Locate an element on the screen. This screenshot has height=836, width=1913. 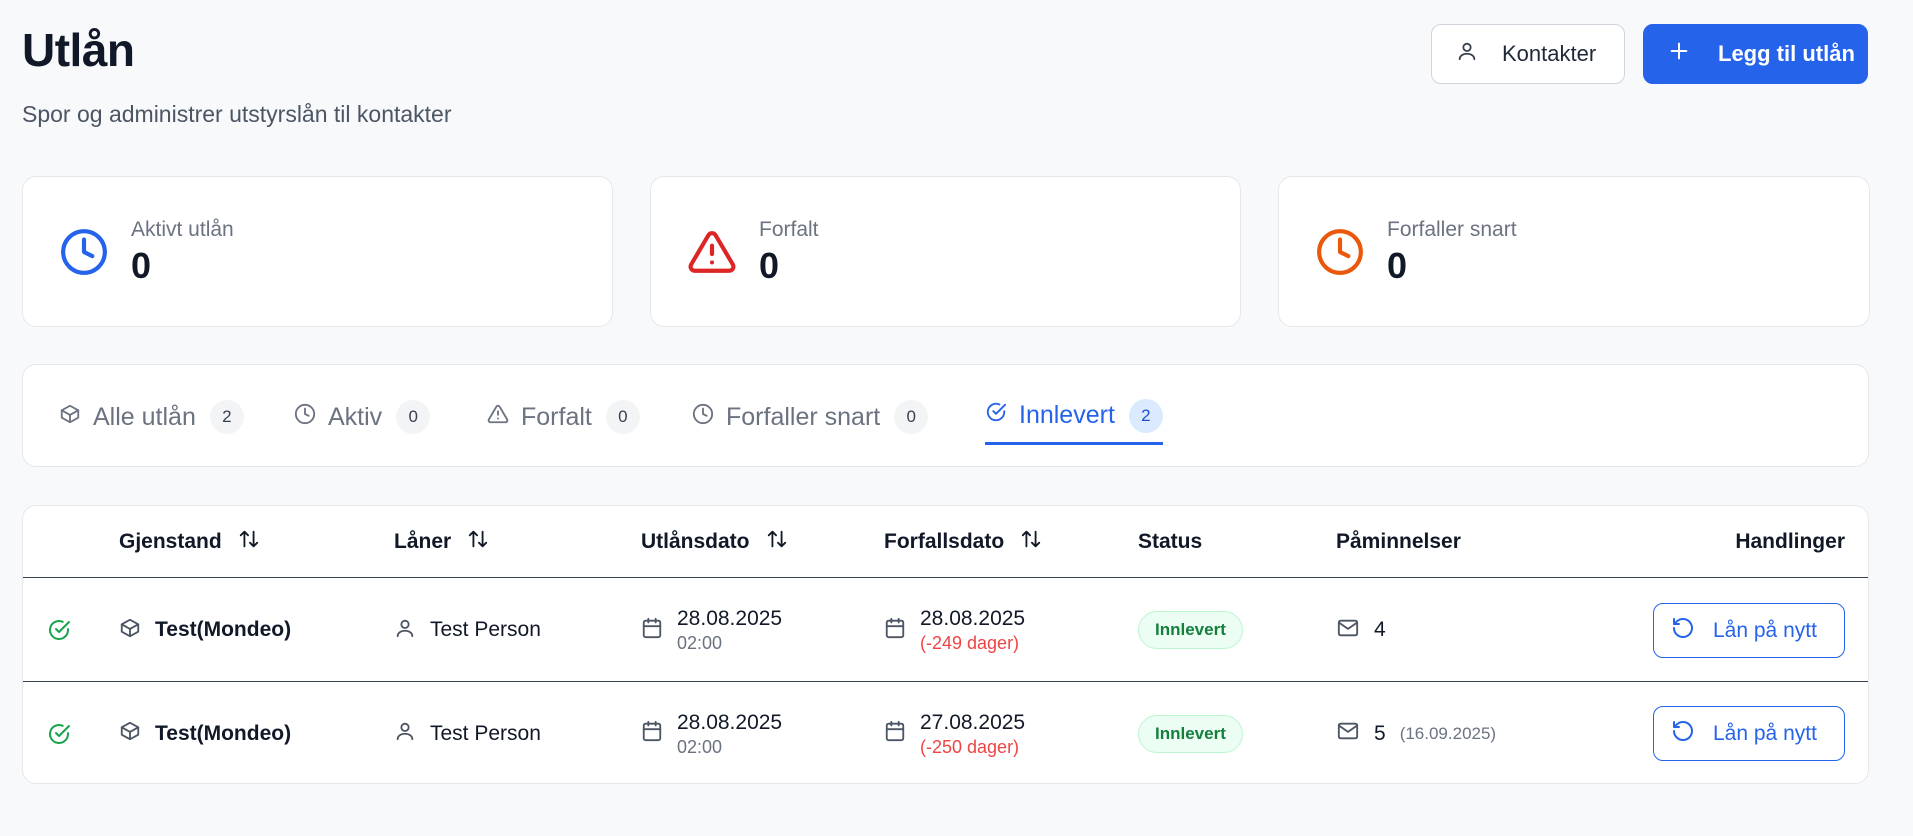
tab-label: Innlevert is located at coordinates (1067, 415).